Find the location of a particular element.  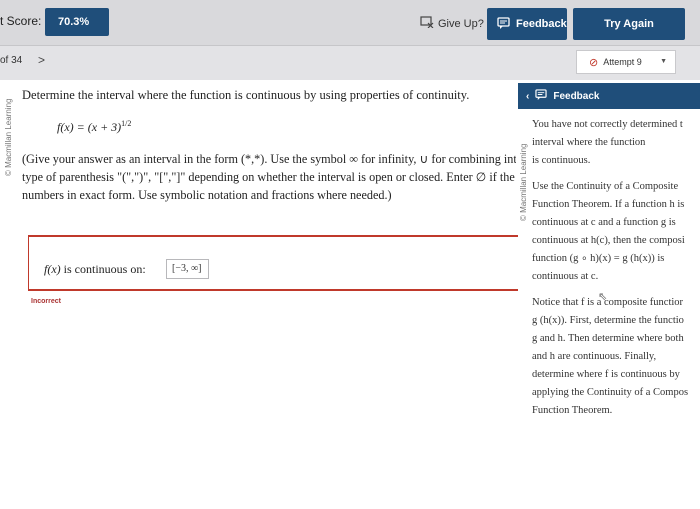

no-entry-icon: ⊘ is located at coordinates (594, 62).